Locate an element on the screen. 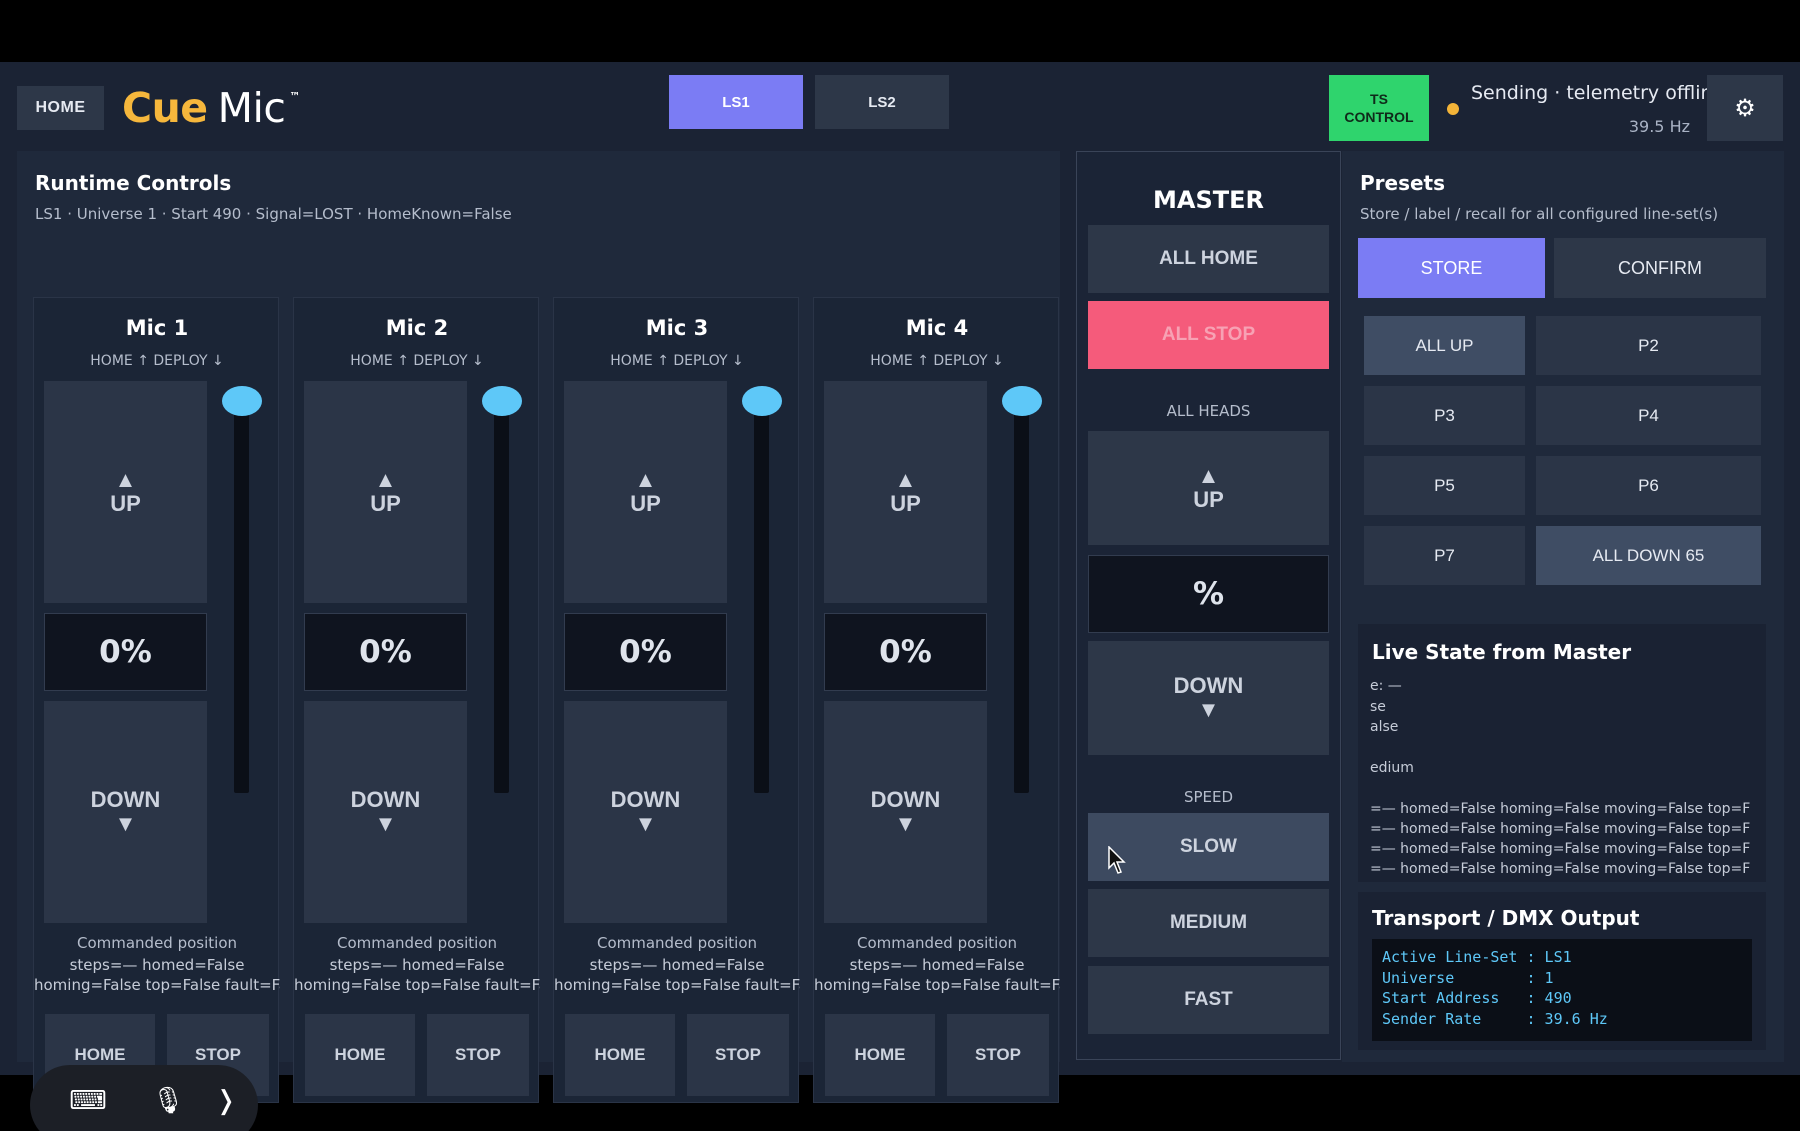  home-button: HOME is located at coordinates (60, 108).